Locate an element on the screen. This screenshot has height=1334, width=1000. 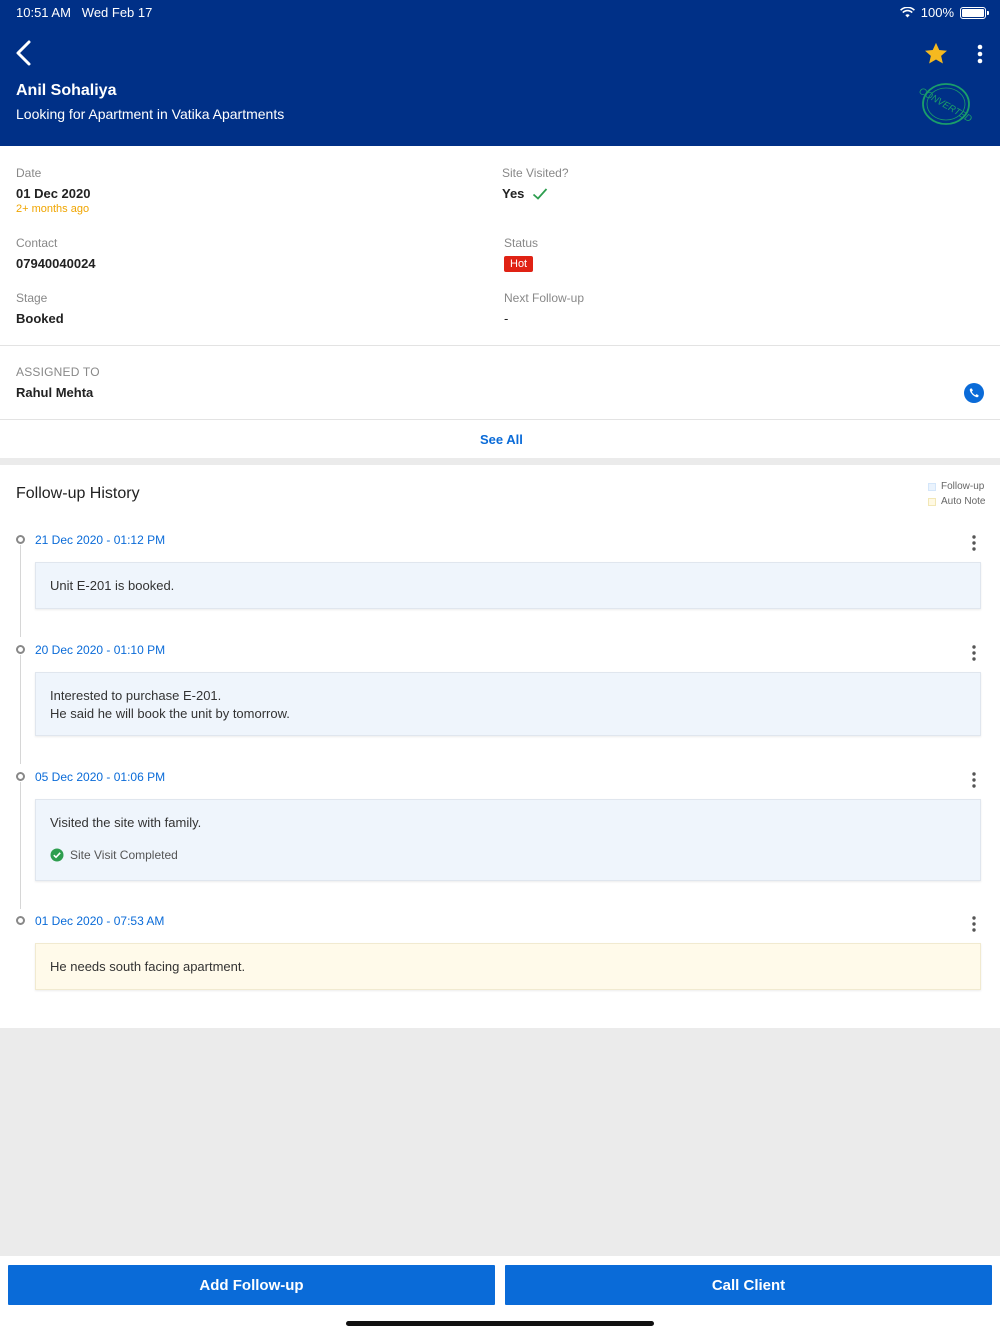
entry-note: He needs south facing apartment. is located at coordinates (148, 966).